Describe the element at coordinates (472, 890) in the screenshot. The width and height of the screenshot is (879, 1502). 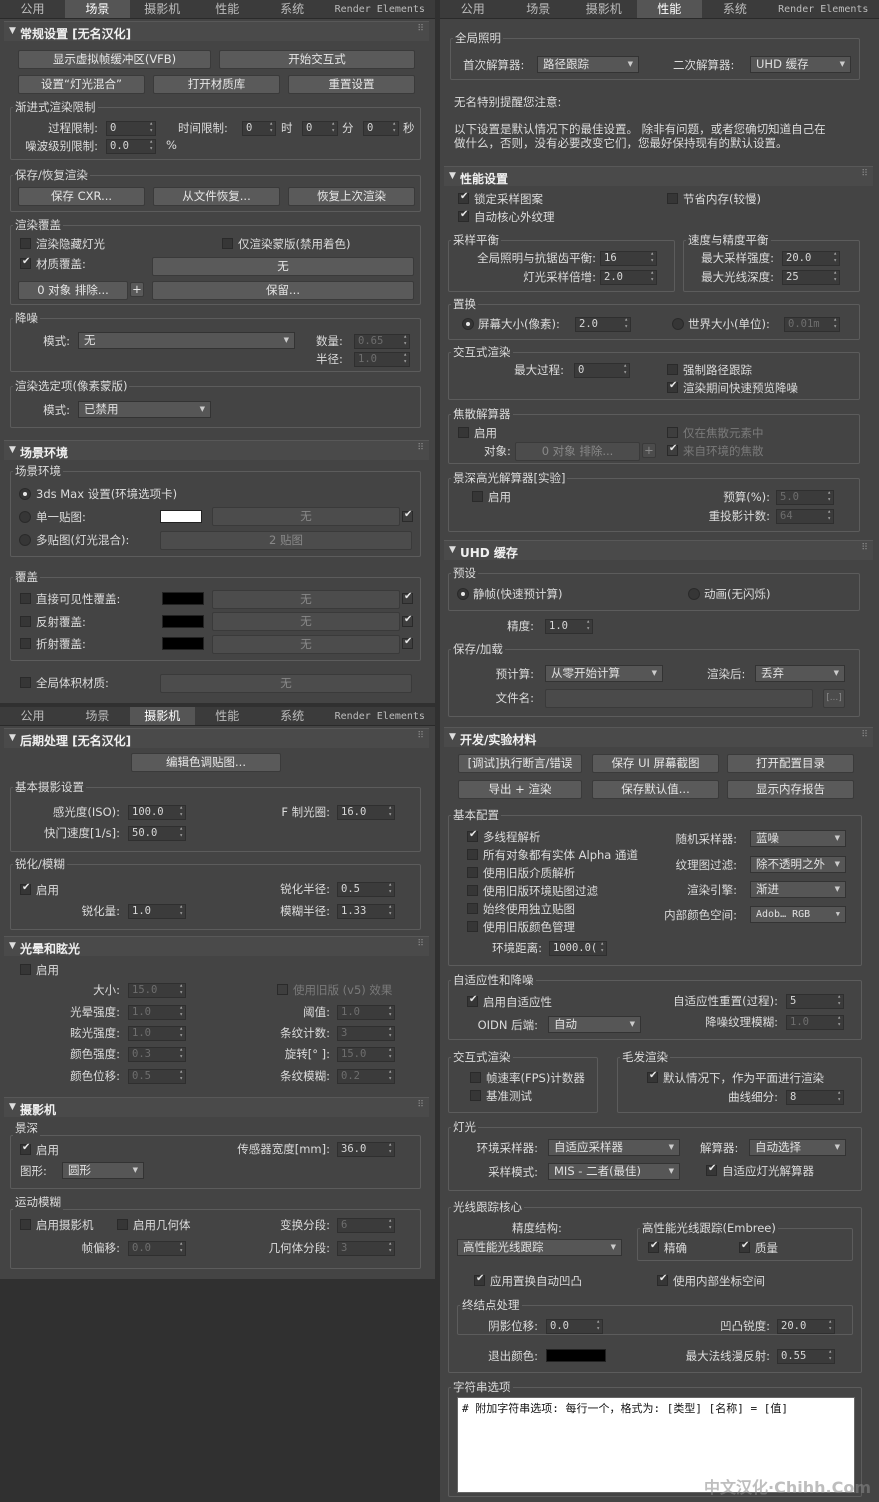
I see `legacy-env-filter-checkbox` at that location.